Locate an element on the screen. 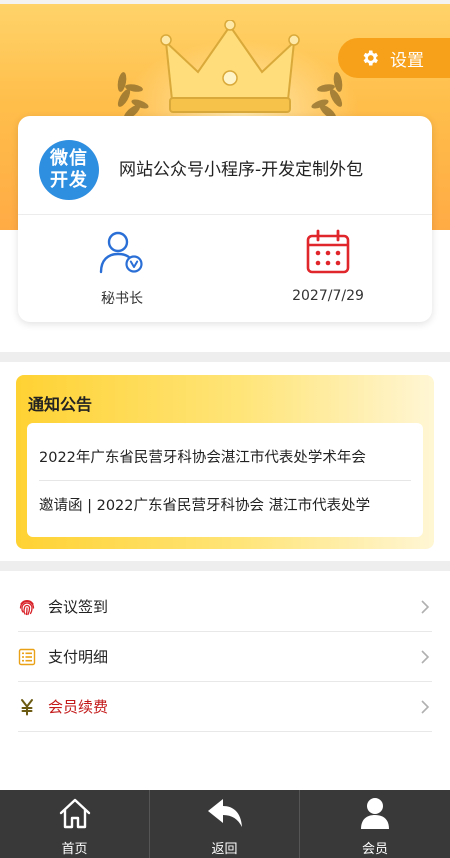 Image resolution: width=450 pixels, height=858 pixels. org-logo-line1: 微信 is located at coordinates (69, 158).